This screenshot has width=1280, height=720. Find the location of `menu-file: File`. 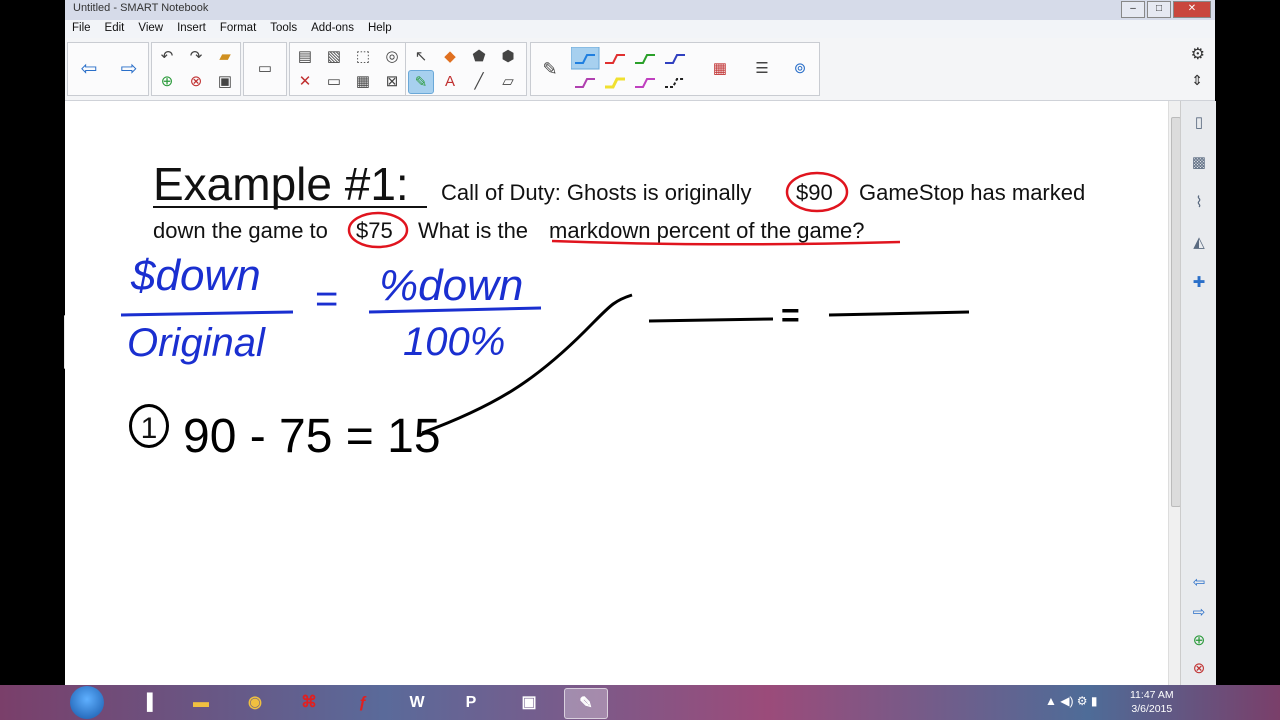

menu-file: File is located at coordinates (81, 29).